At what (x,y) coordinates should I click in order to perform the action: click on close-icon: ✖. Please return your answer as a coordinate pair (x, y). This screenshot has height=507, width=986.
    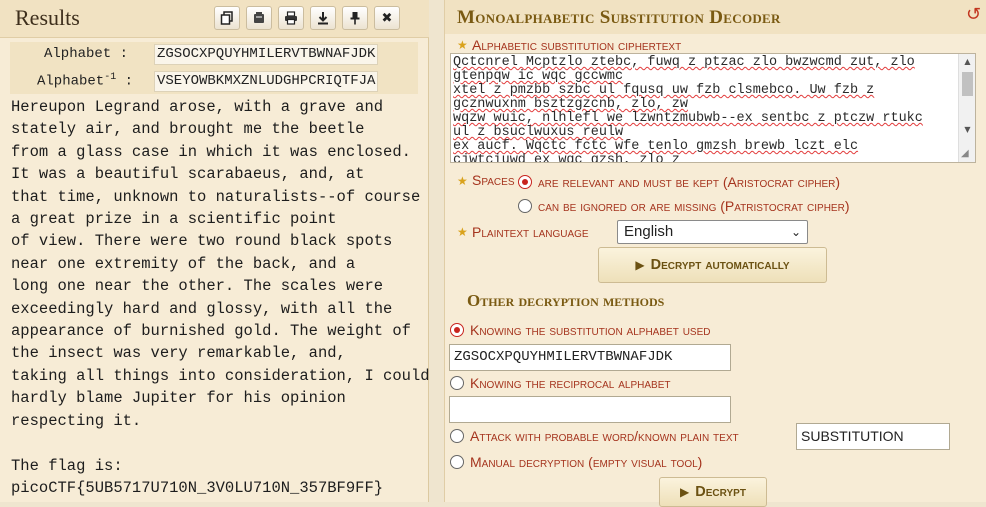
    Looking at the image, I should click on (387, 18).